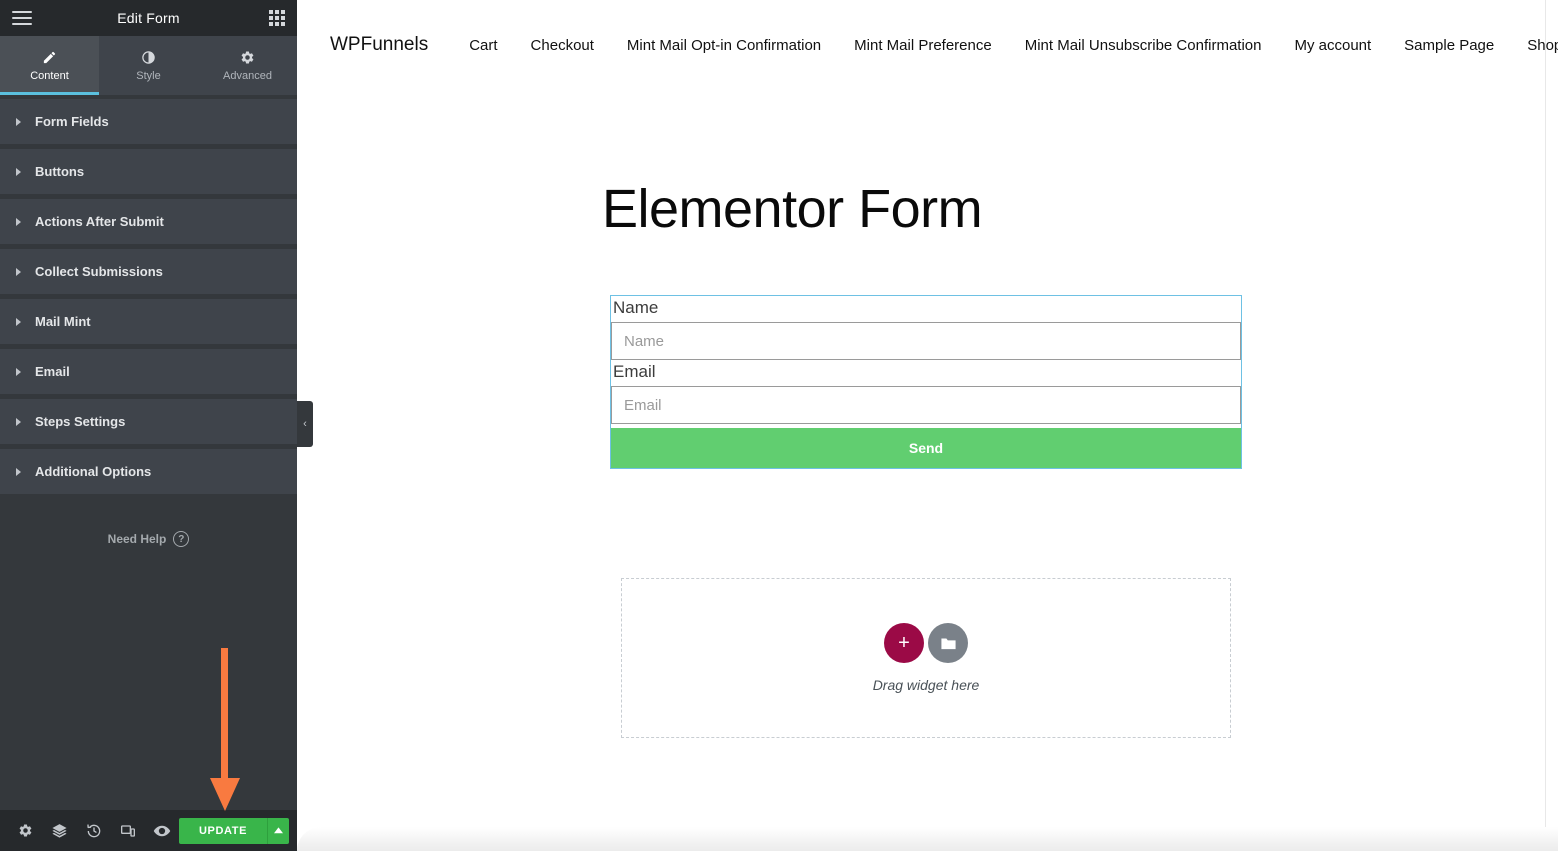  Describe the element at coordinates (80, 421) in the screenshot. I see `section-label: Steps Settings` at that location.